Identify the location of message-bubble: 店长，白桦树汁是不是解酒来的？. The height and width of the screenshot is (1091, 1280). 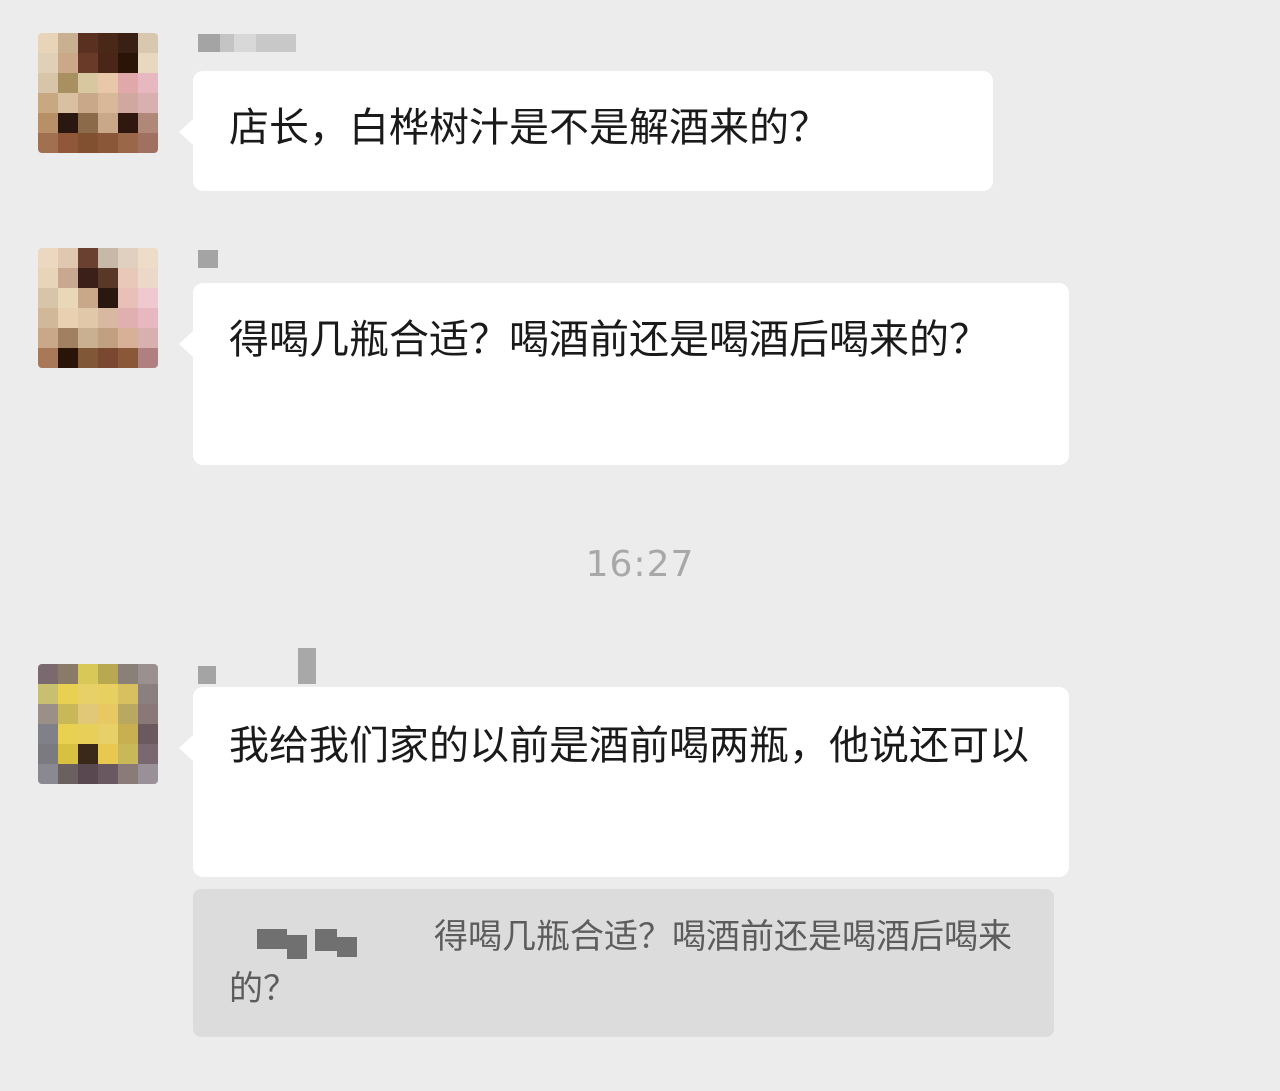
(586, 131).